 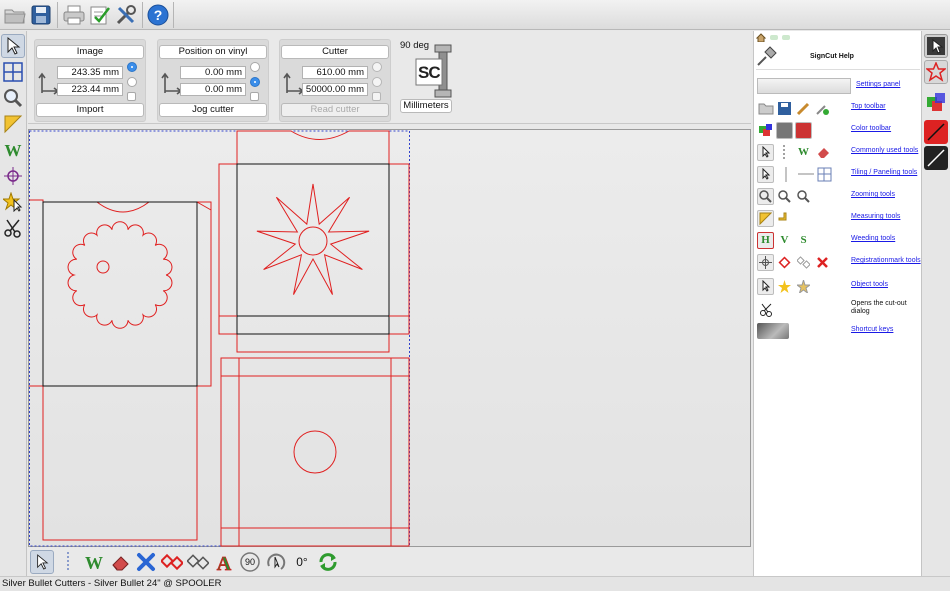 What do you see at coordinates (100, 15) in the screenshot?
I see `checklist-icon` at bounding box center [100, 15].